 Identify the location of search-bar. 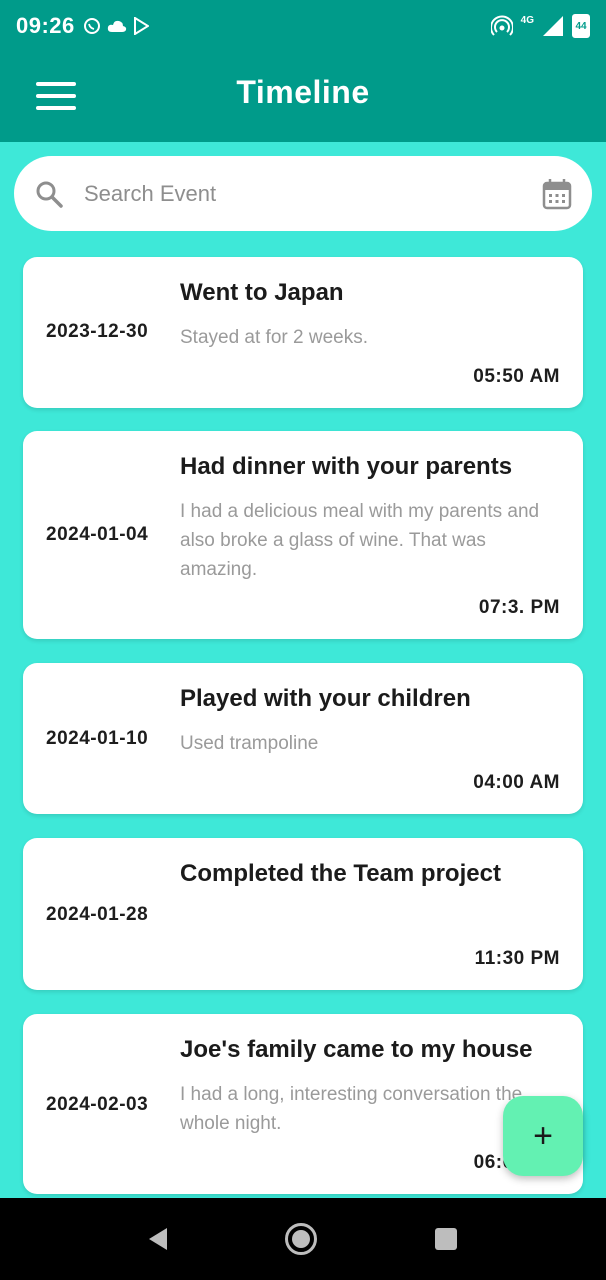
(303, 193).